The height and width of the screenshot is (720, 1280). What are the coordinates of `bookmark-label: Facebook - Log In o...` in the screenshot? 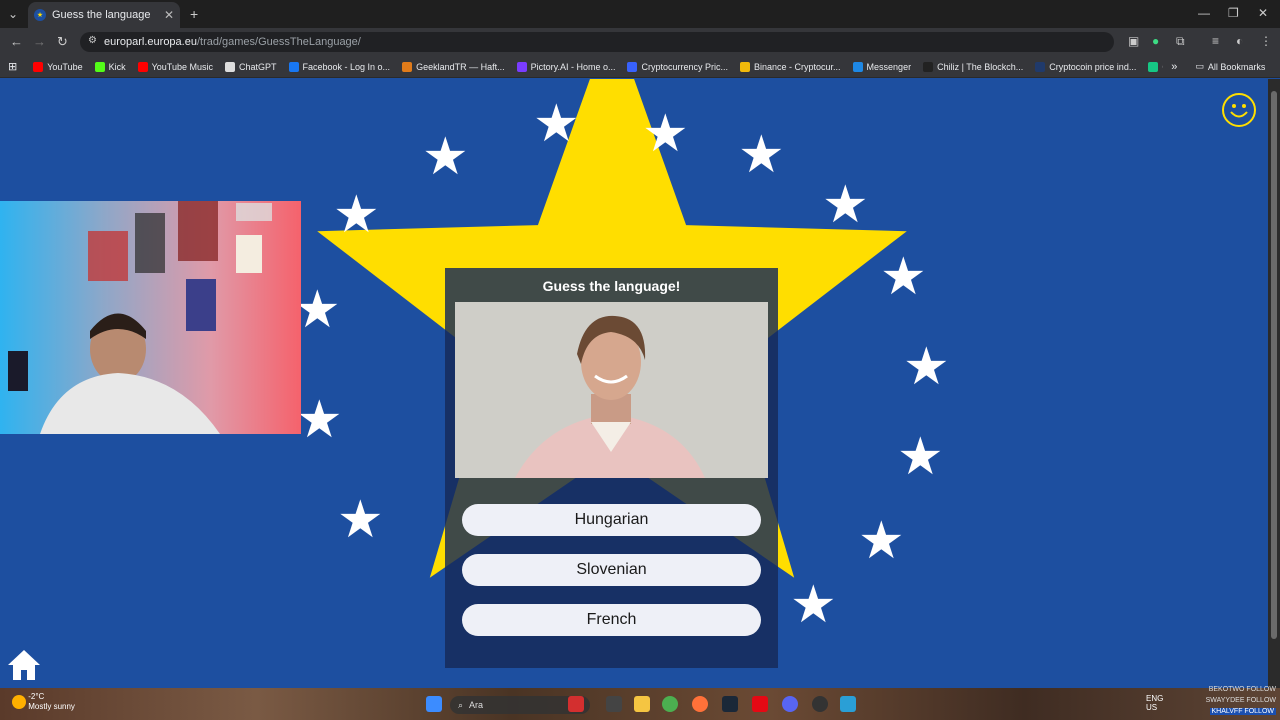 It's located at (346, 66).